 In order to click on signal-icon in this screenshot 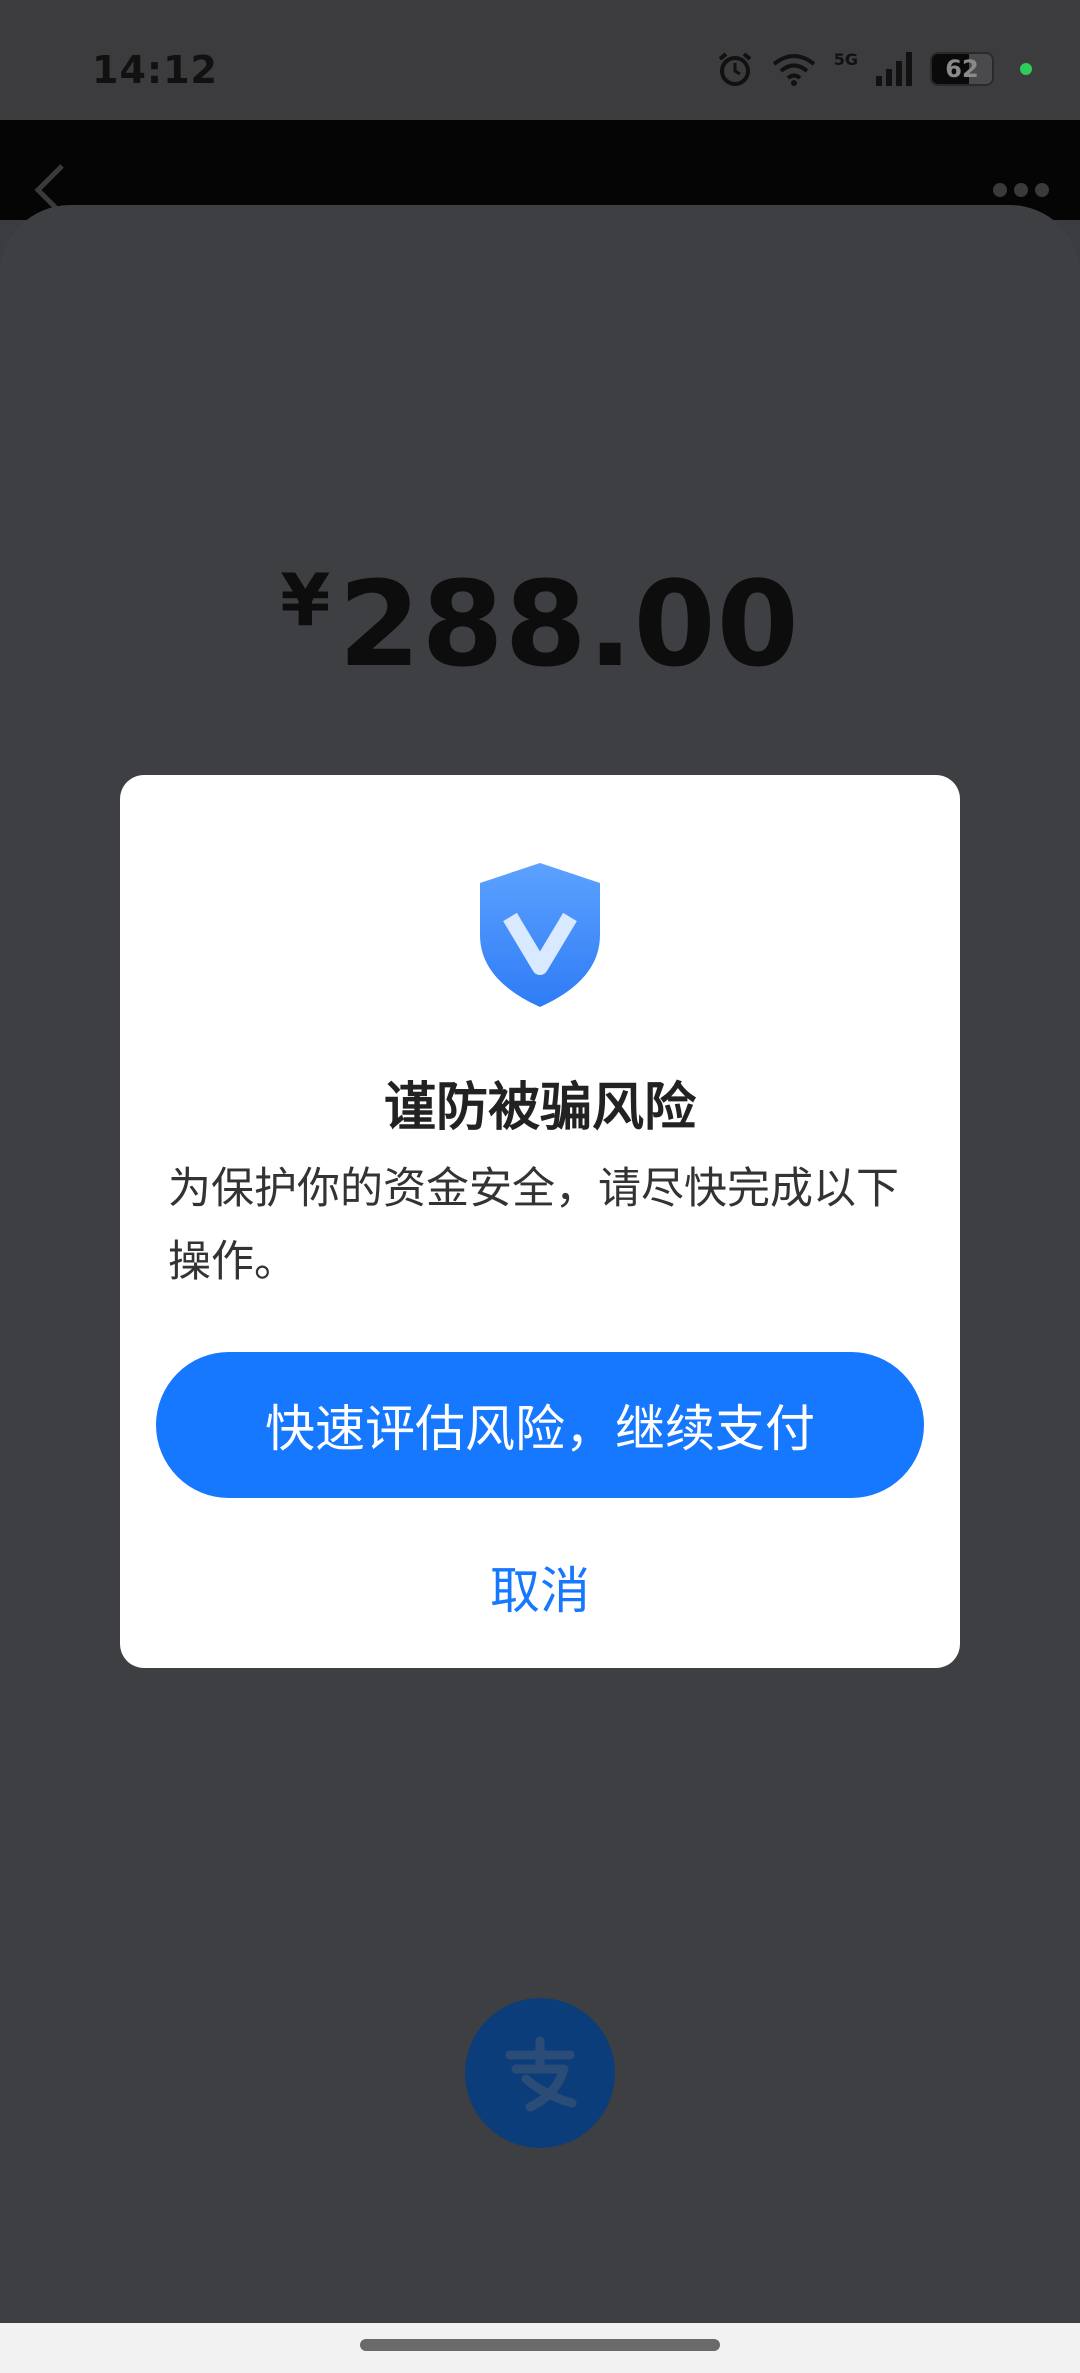, I will do `click(894, 69)`.